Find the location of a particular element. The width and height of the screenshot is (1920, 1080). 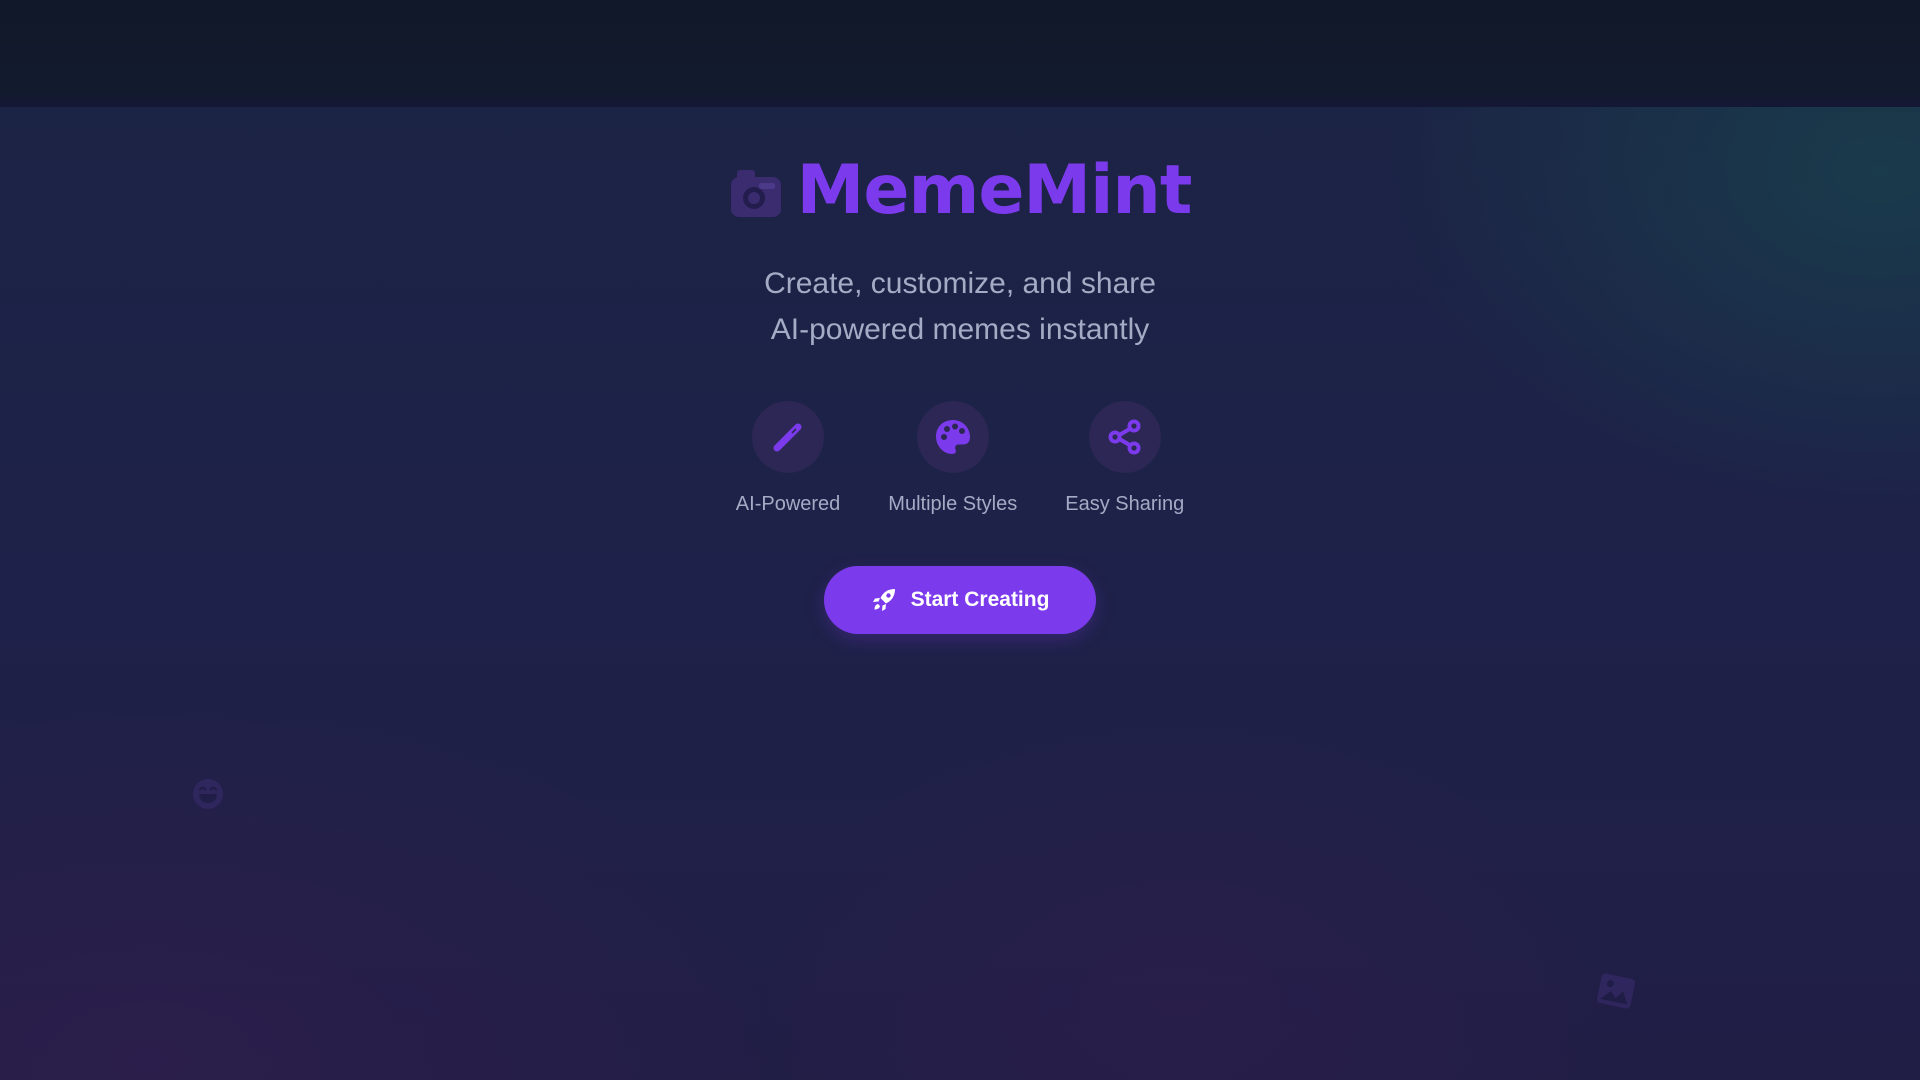

palette-icon is located at coordinates (952, 437).